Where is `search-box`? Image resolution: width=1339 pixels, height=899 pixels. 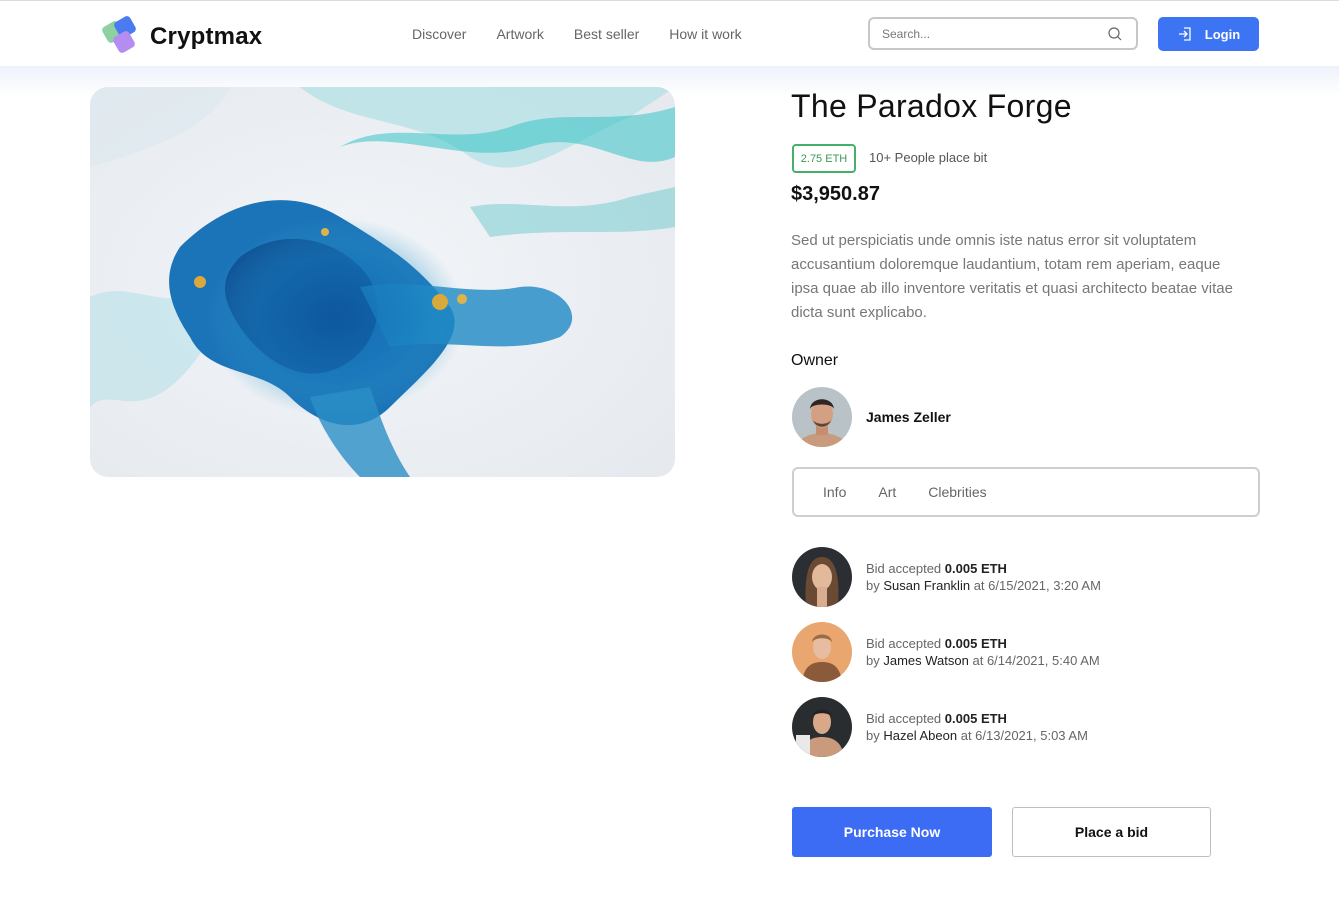
search-box is located at coordinates (1003, 33).